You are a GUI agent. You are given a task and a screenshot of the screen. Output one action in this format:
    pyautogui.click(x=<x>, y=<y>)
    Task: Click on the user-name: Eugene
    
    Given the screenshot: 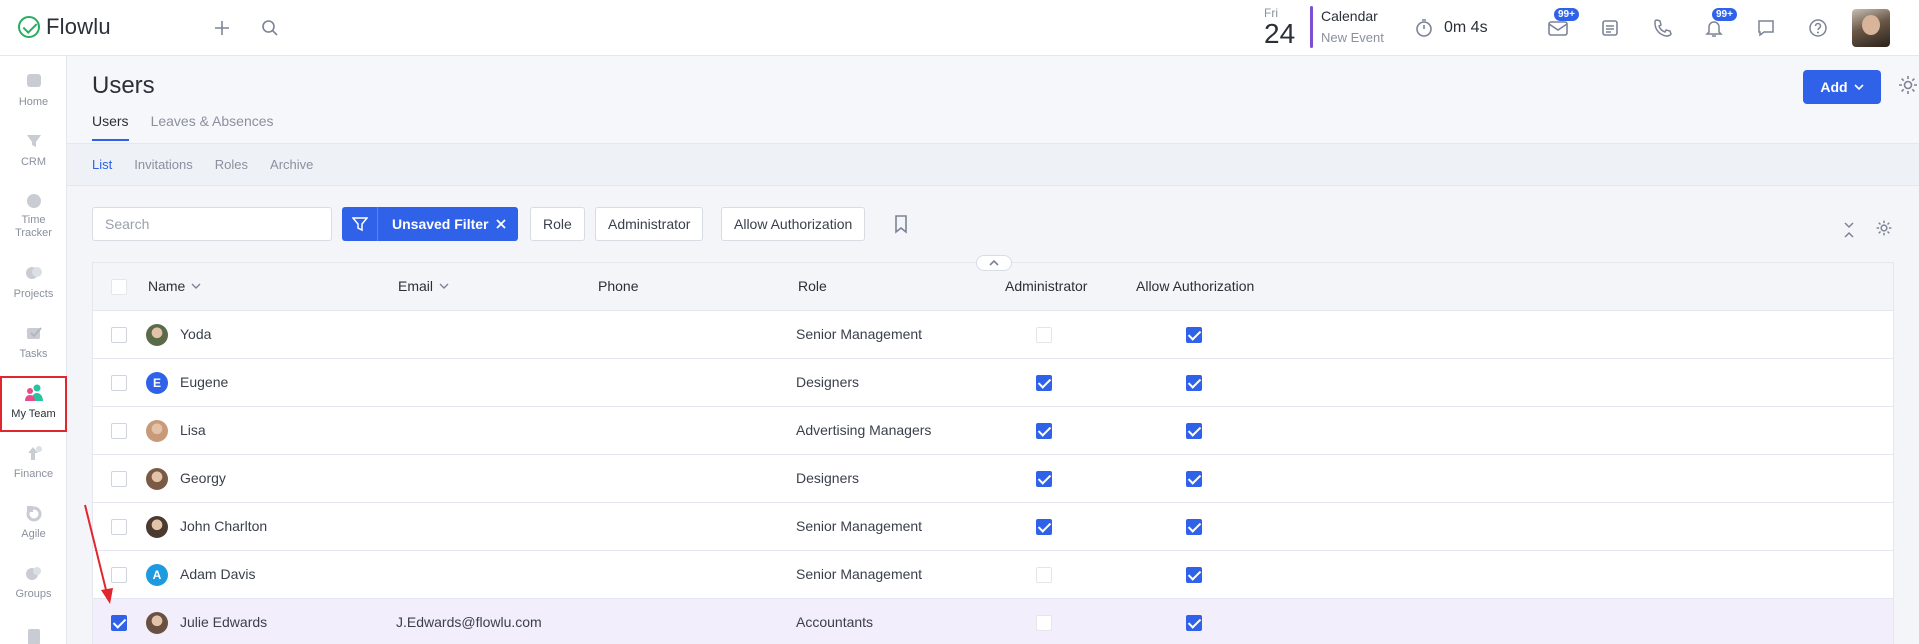 What is the action you would take?
    pyautogui.click(x=204, y=382)
    